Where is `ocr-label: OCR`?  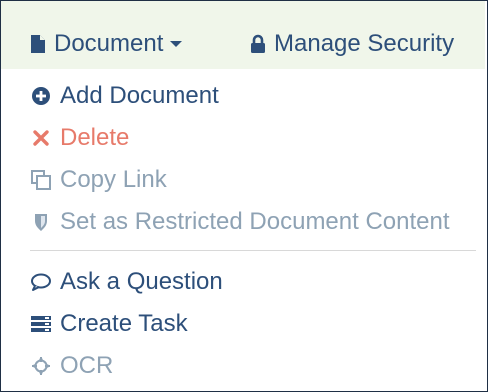
ocr-label: OCR is located at coordinates (87, 365).